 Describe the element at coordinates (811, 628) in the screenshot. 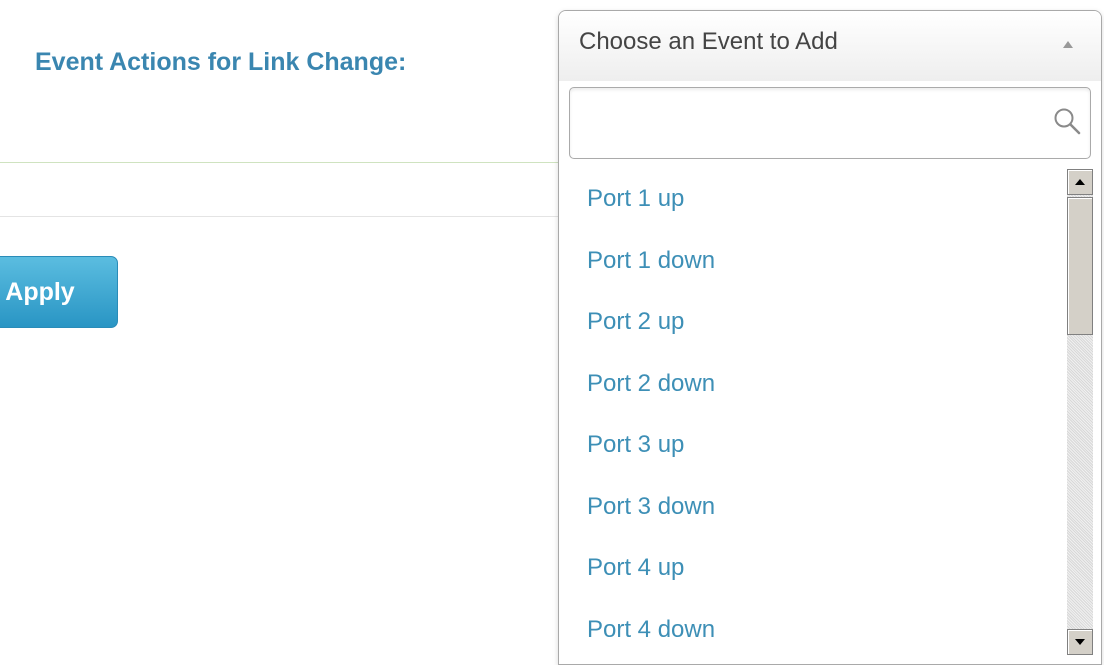

I see `list-item: Port 4 down` at that location.